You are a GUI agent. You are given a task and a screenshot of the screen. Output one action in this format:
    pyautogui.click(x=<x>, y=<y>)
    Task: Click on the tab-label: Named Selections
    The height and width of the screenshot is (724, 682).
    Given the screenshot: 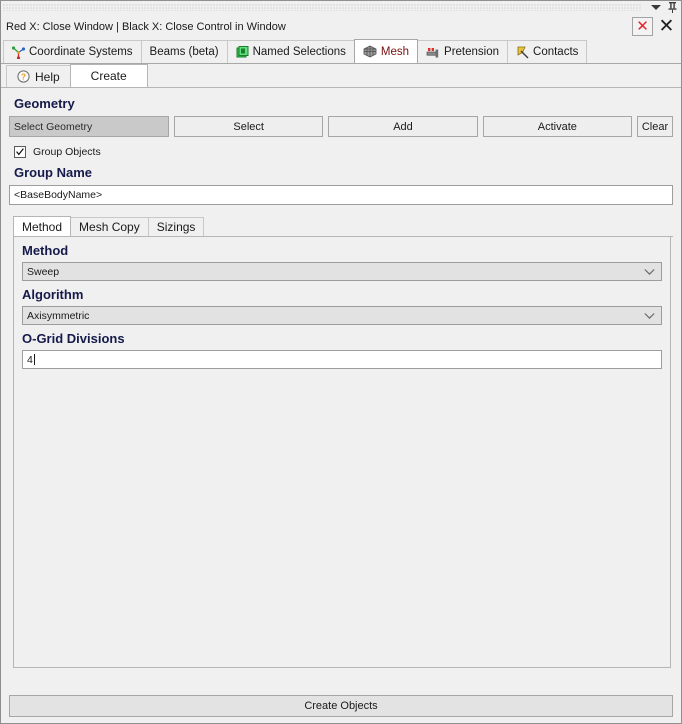 What is the action you would take?
    pyautogui.click(x=299, y=52)
    